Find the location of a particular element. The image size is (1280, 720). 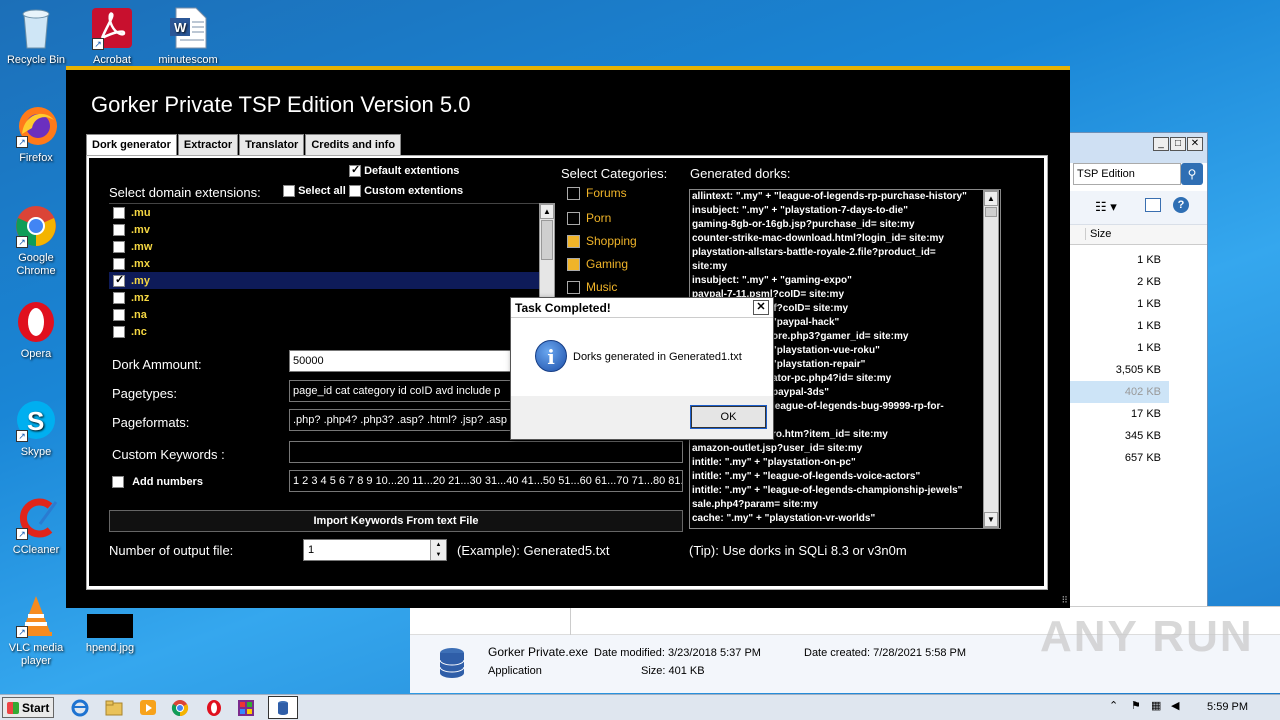

extension-item: .na is located at coordinates (325, 314).